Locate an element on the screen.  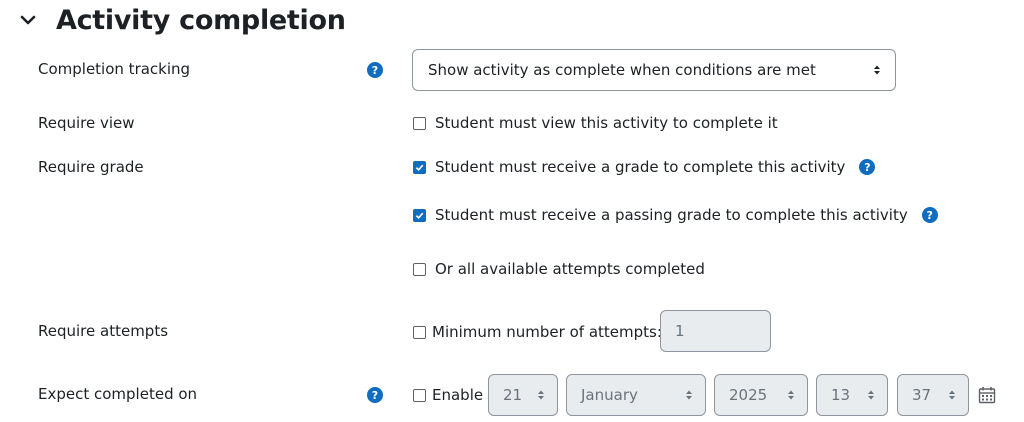
min-attempts-checkbox-label: Minimum number of attempts: is located at coordinates (547, 332).